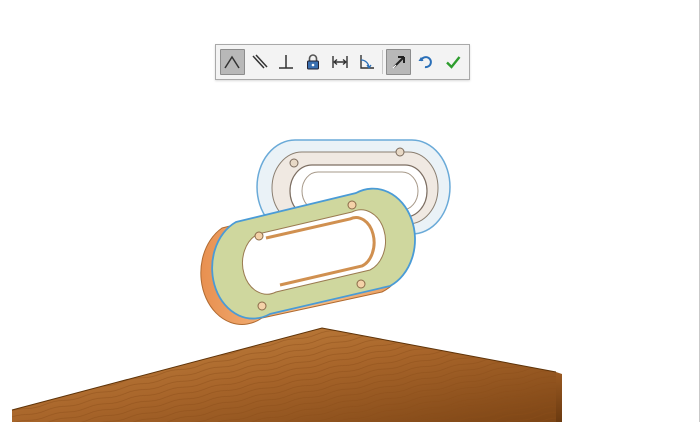  I want to click on flip-arrow-icon, so click(398, 62).